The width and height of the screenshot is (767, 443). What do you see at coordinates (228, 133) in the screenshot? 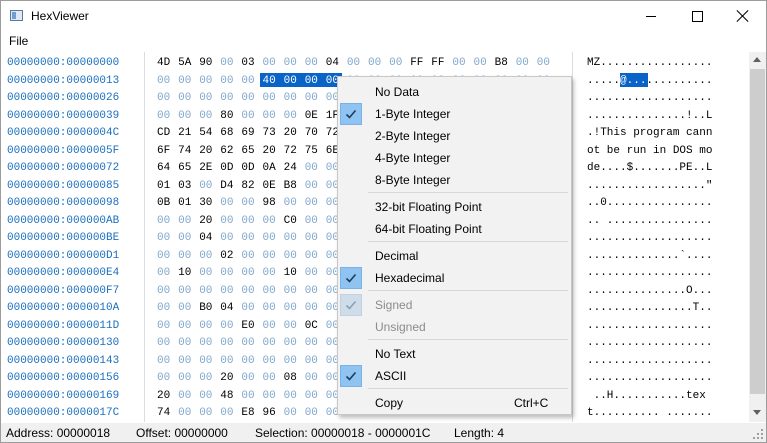
I see `byte-cell: 68` at bounding box center [228, 133].